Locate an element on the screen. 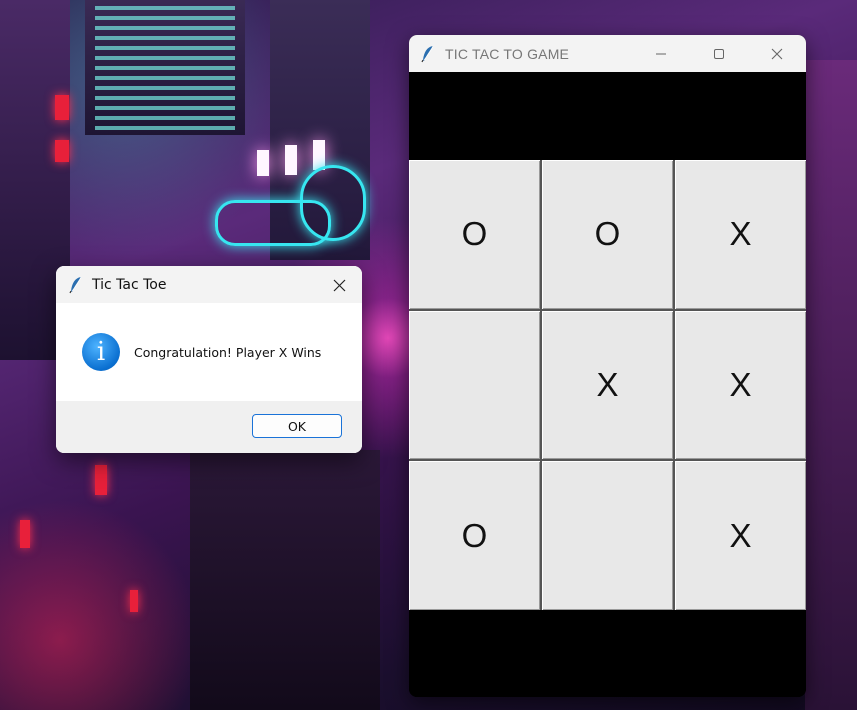 The width and height of the screenshot is (857, 710). game-window-title: TIC TAC TO GAME is located at coordinates (507, 53).